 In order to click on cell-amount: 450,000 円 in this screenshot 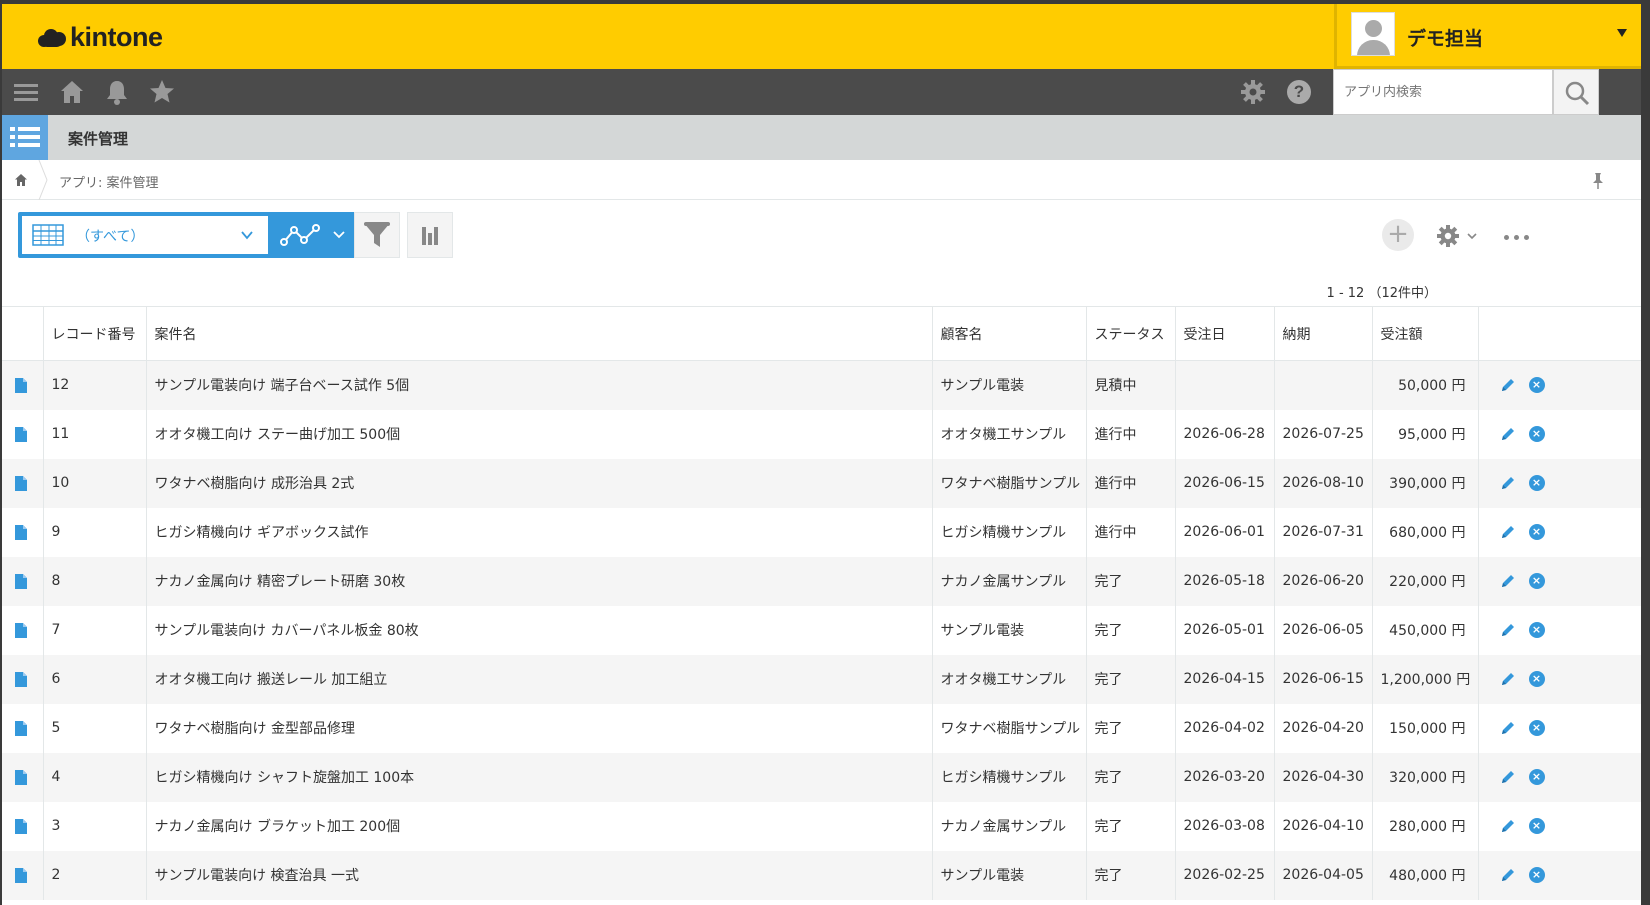, I will do `click(1425, 630)`.